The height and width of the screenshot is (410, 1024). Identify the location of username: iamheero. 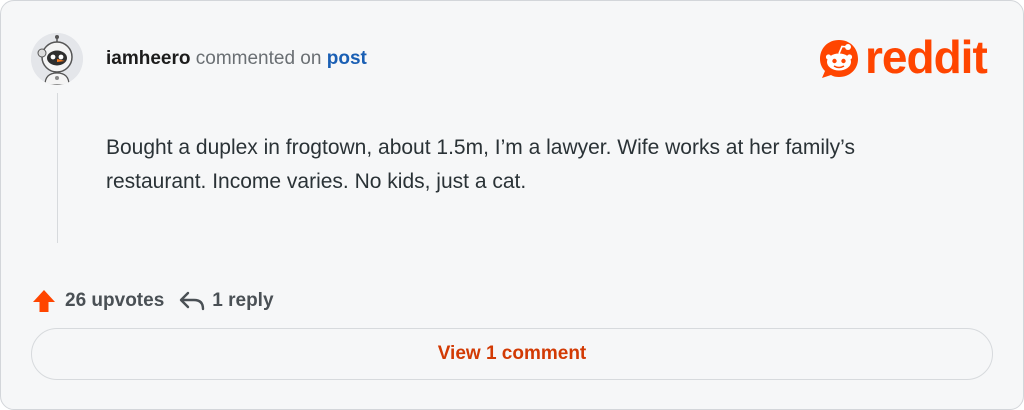
(148, 58).